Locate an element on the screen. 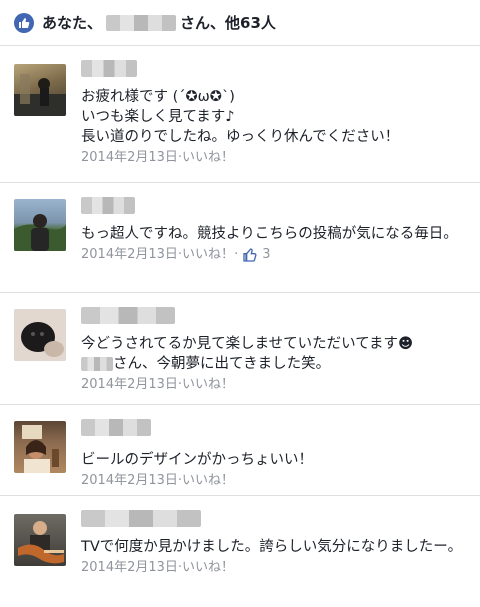 This screenshot has width=480, height=607. likes-summary-bar: あなた、 さん、他63人 is located at coordinates (240, 23).